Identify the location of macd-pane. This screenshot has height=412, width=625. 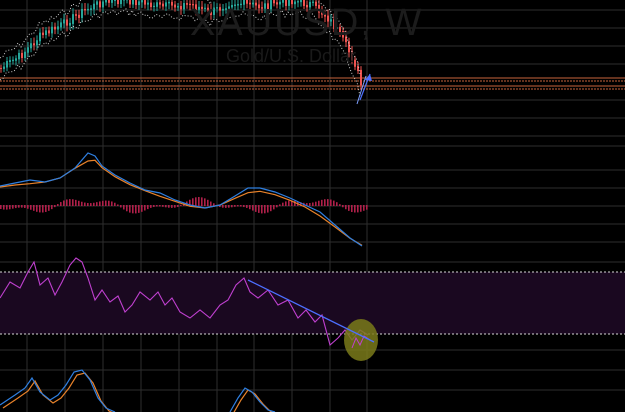
(184, 199).